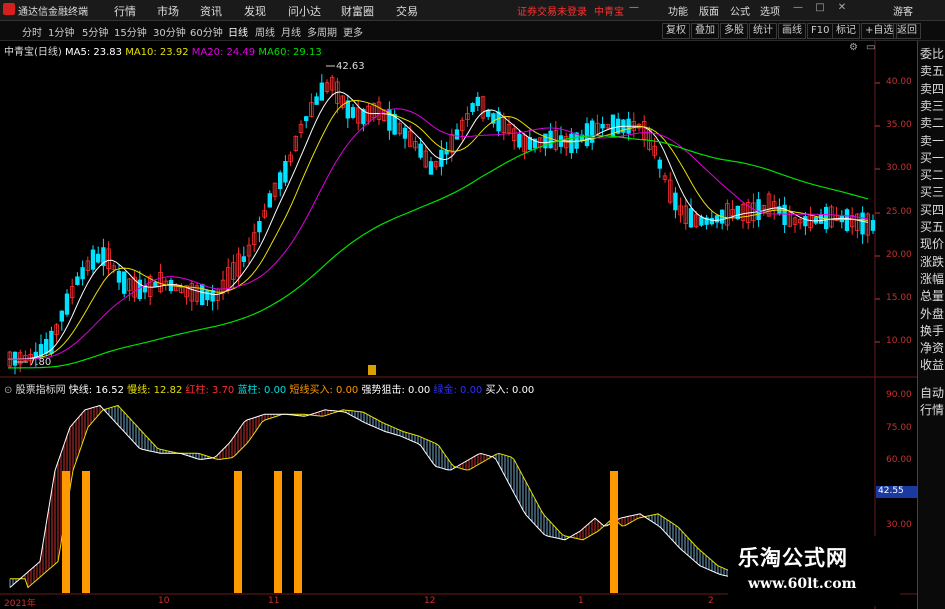 This screenshot has height=609, width=945. What do you see at coordinates (842, 9) in the screenshot?
I see `window-close-icon: ✕` at bounding box center [842, 9].